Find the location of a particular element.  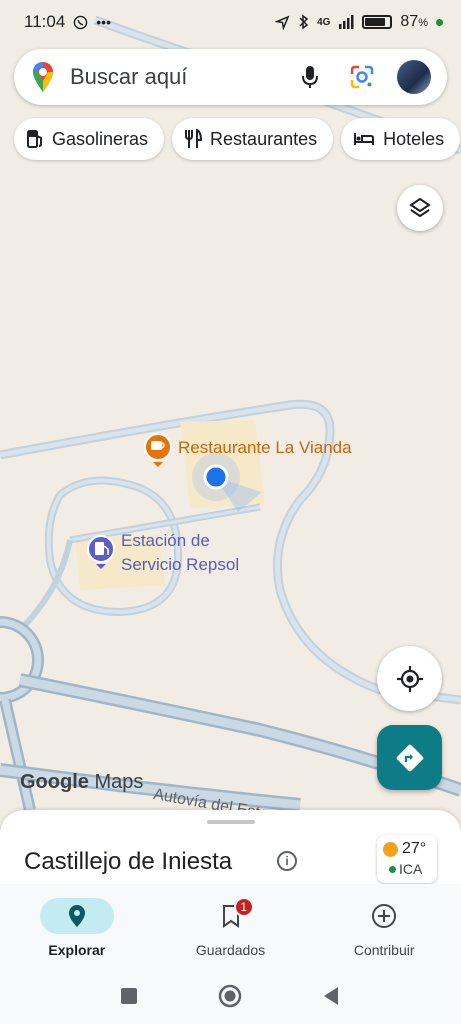

place-label-gas-station: Estación de Servicio Repsol is located at coordinates (180, 553).